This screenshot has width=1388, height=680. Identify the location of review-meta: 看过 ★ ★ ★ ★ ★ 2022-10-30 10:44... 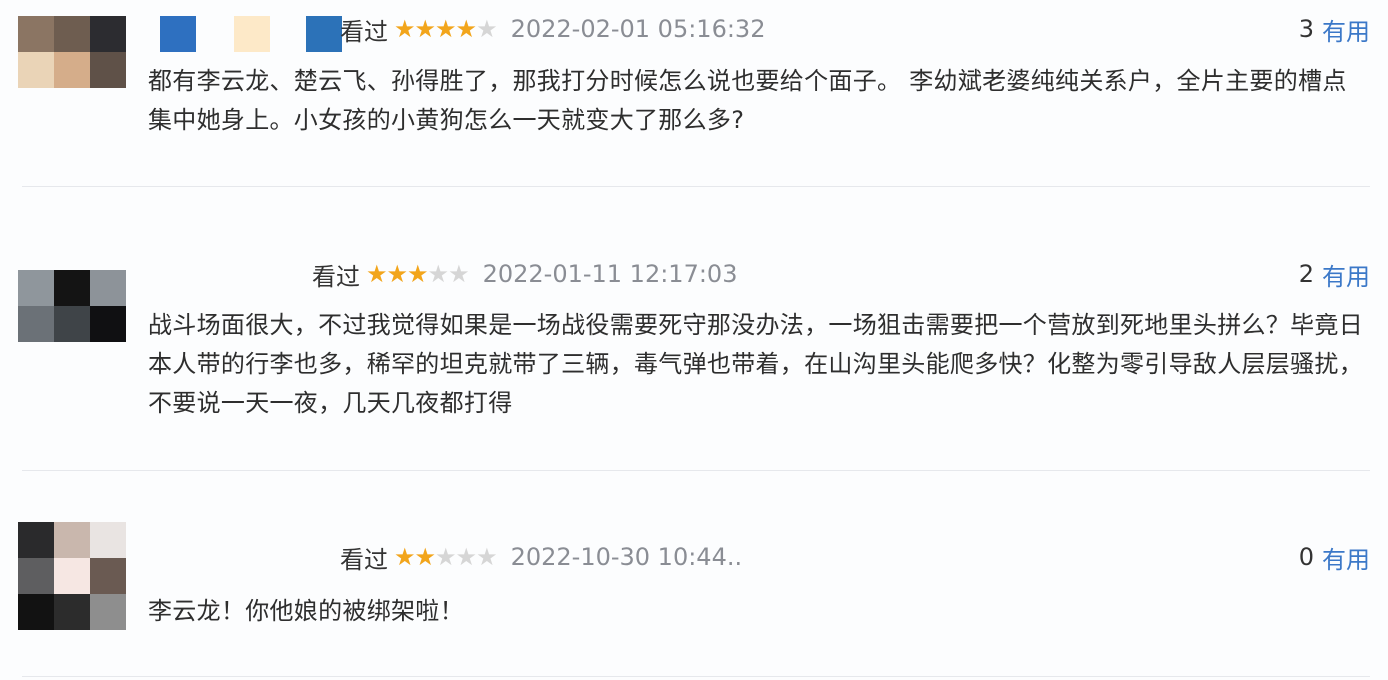
(541, 557).